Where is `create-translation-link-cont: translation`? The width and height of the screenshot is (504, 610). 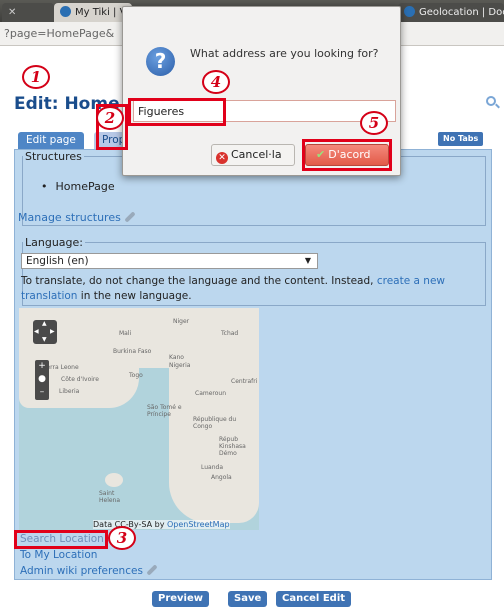
create-translation-link-cont: translation is located at coordinates (49, 296).